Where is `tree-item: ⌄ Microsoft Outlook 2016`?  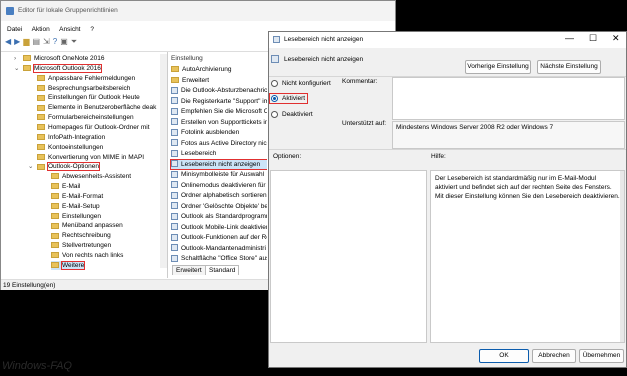 tree-item: ⌄ Microsoft Outlook 2016 is located at coordinates (58, 68).